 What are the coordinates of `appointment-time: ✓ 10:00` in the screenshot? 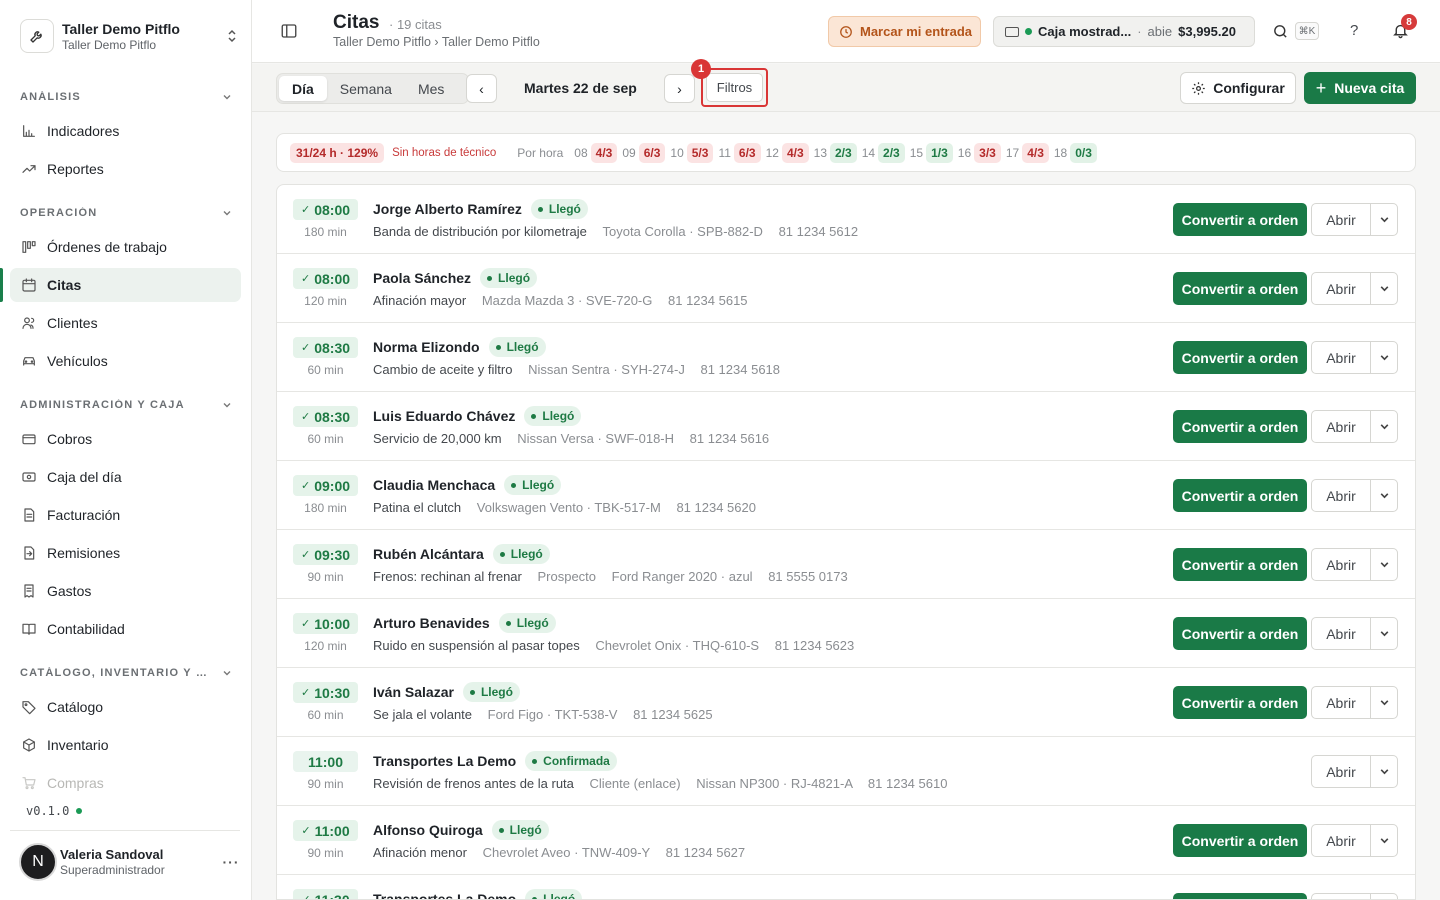 It's located at (325, 623).